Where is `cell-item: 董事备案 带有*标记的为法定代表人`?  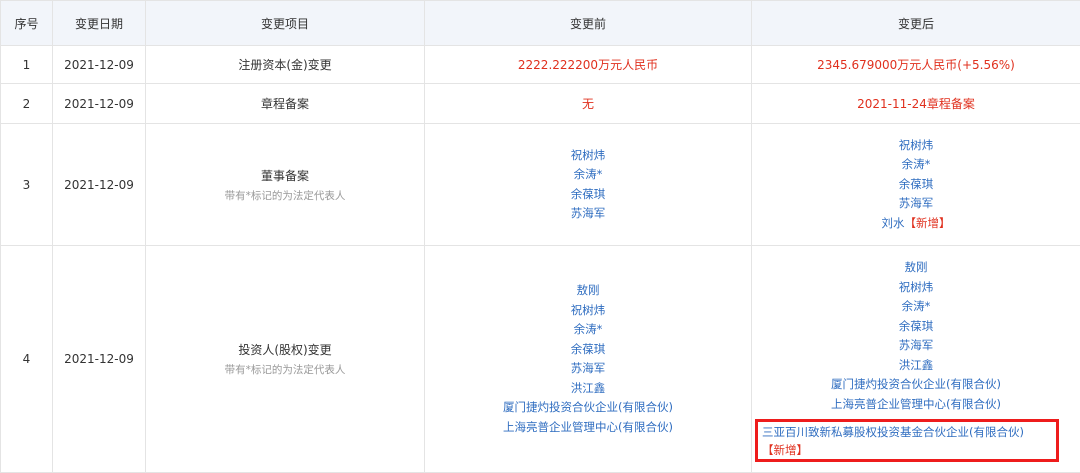
cell-item: 董事备案 带有*标记的为法定代表人 is located at coordinates (285, 185).